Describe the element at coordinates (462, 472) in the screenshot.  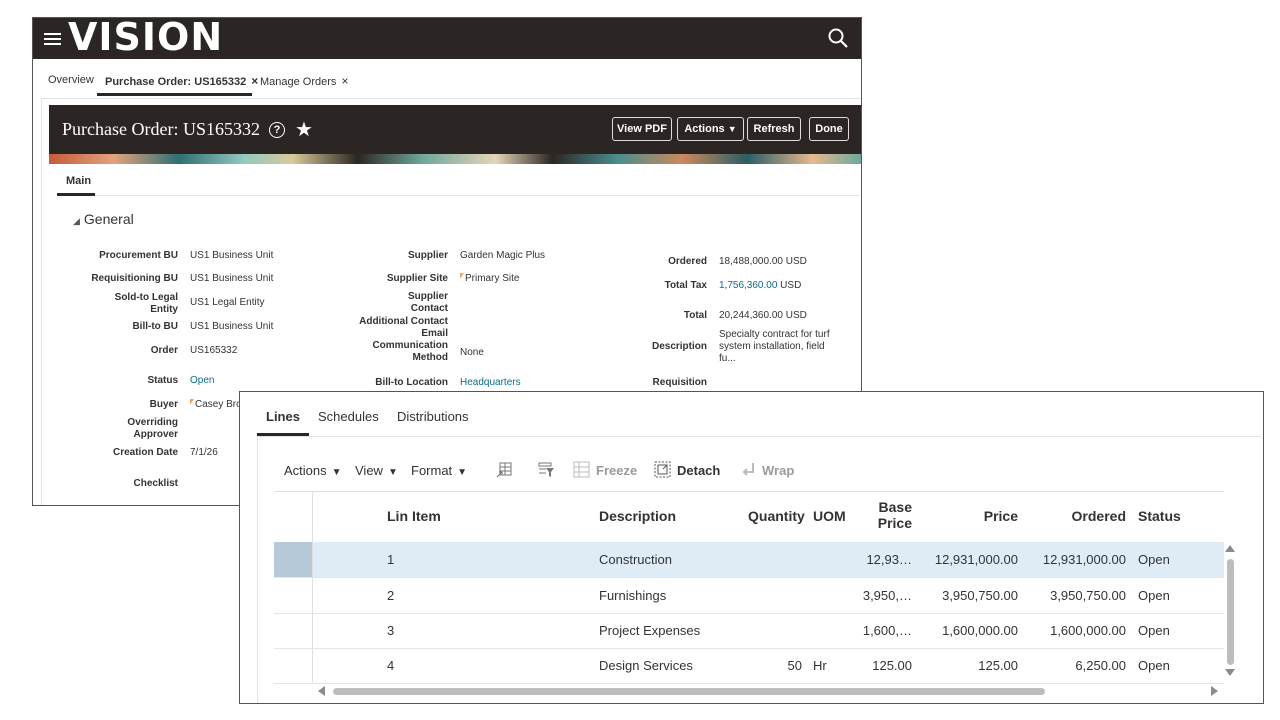
I see `chevron-down-icon: ▼` at that location.